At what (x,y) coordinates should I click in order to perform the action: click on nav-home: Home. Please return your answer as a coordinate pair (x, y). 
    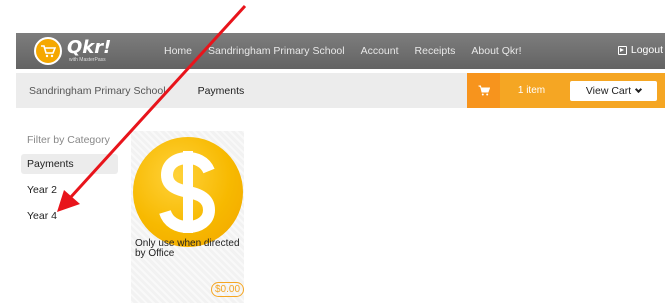
    Looking at the image, I should click on (178, 51).